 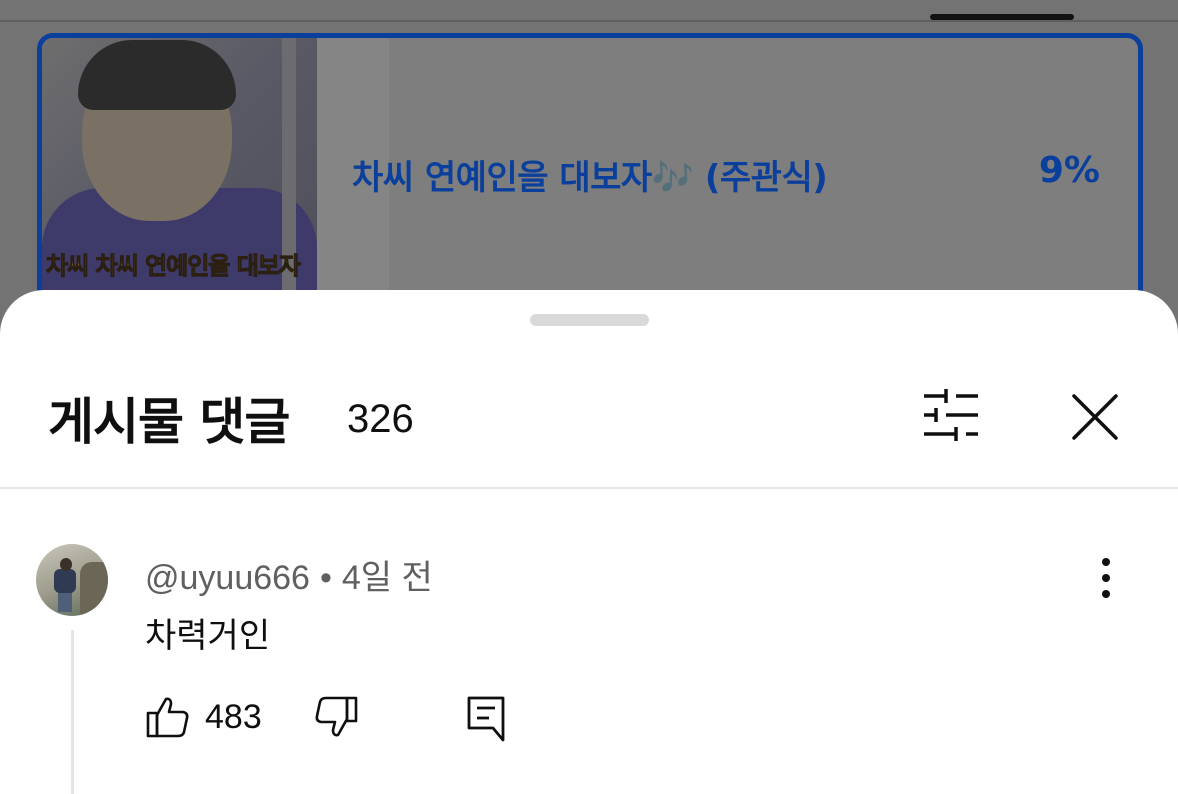 What do you see at coordinates (72, 712) in the screenshot?
I see `thread-line` at bounding box center [72, 712].